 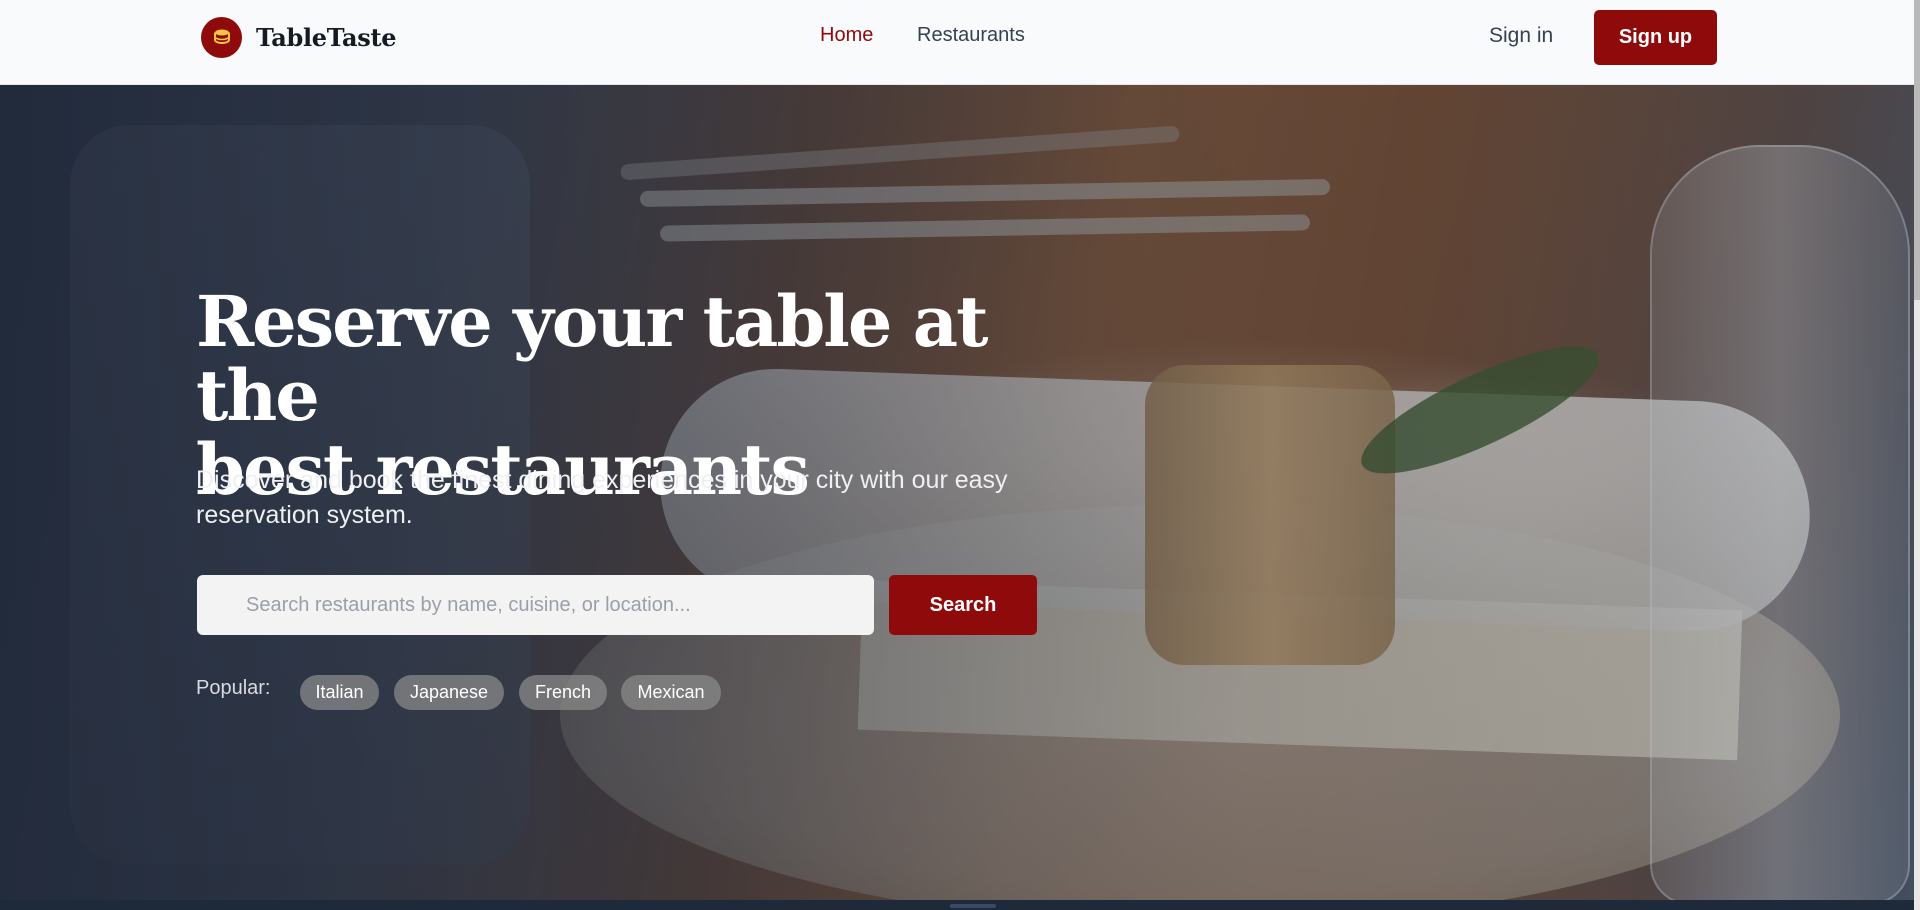 I want to click on sign-up-button: Sign up, so click(x=1655, y=37).